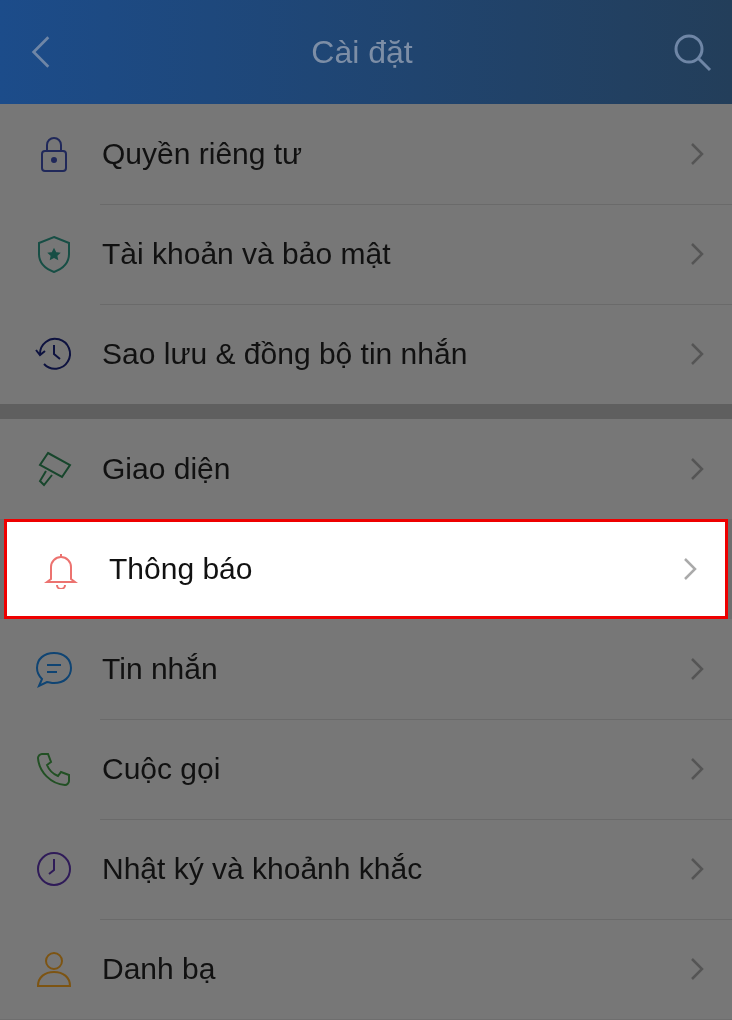  Describe the element at coordinates (263, 869) in the screenshot. I see `item-label: Nhật ký và khoảnh khắc` at that location.